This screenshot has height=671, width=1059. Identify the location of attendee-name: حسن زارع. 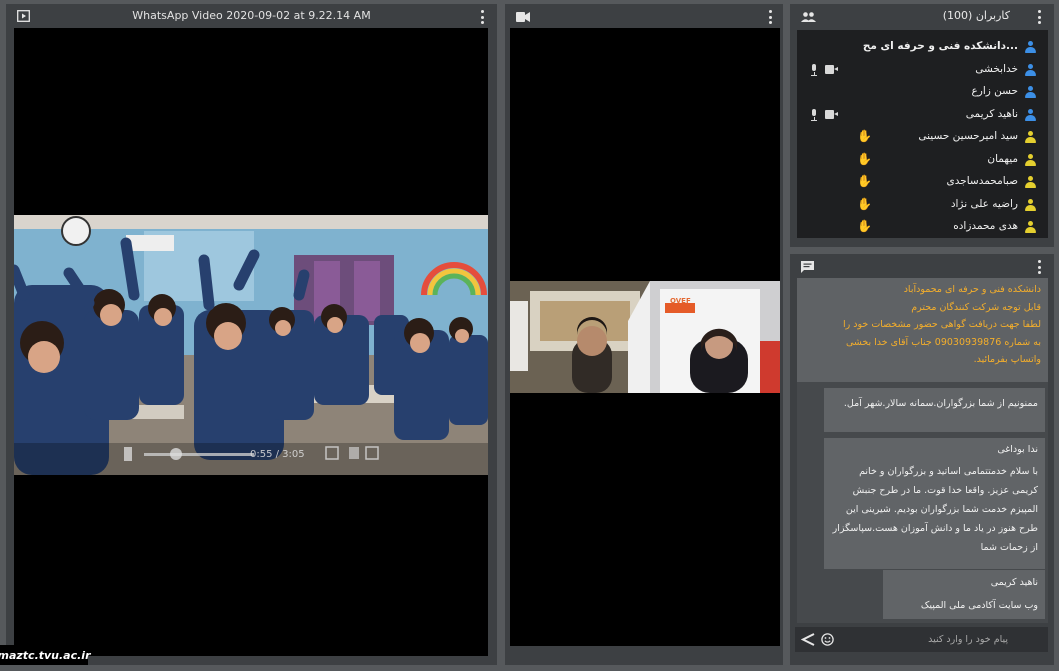
(994, 91).